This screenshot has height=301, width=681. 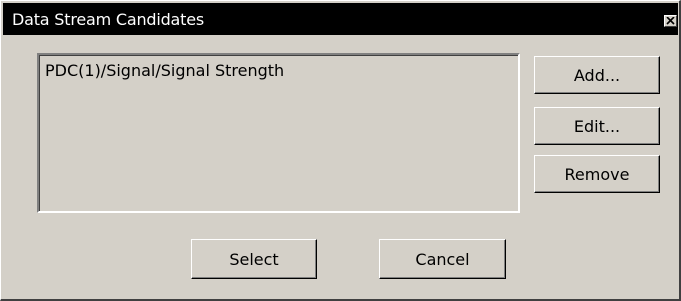 What do you see at coordinates (340, 19) in the screenshot?
I see `title-bar: Data Stream Candidates` at bounding box center [340, 19].